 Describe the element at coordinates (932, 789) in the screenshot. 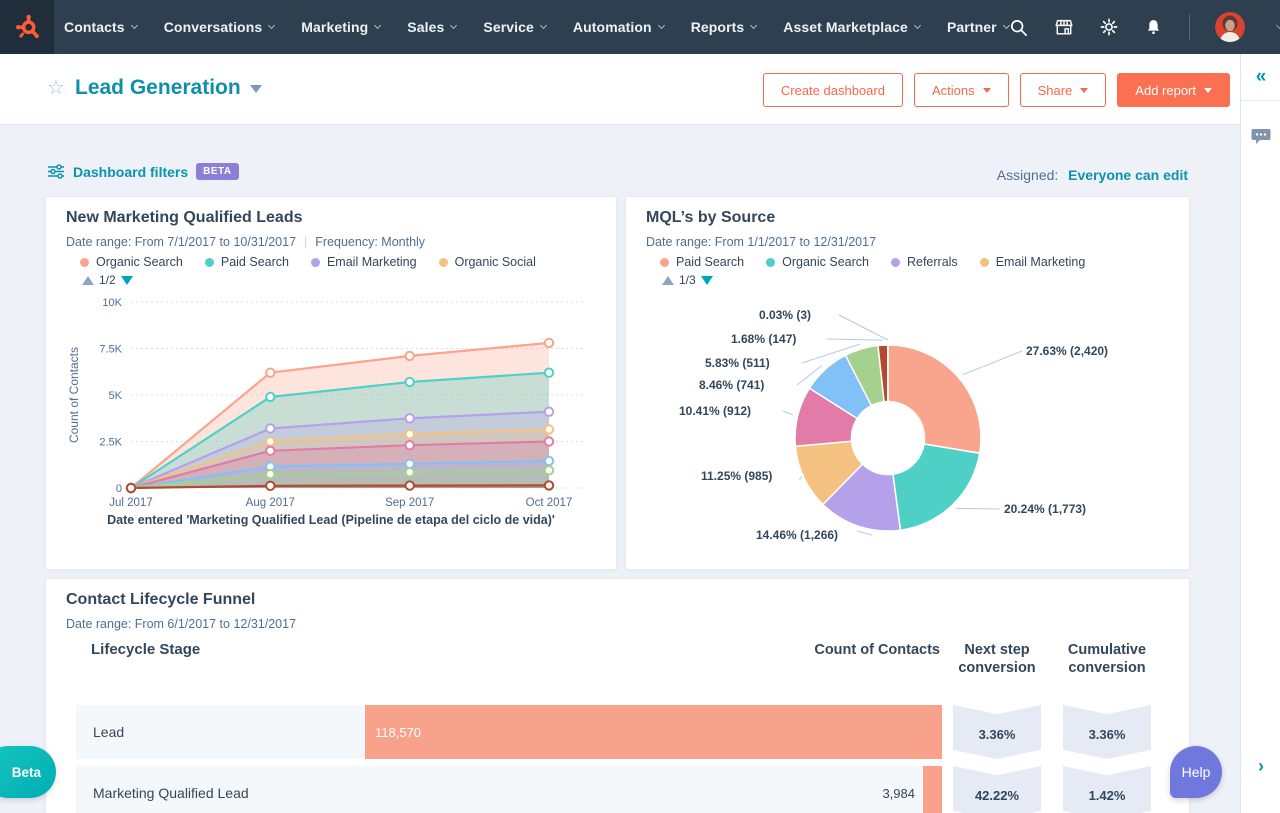

I see `funnel-bar` at that location.